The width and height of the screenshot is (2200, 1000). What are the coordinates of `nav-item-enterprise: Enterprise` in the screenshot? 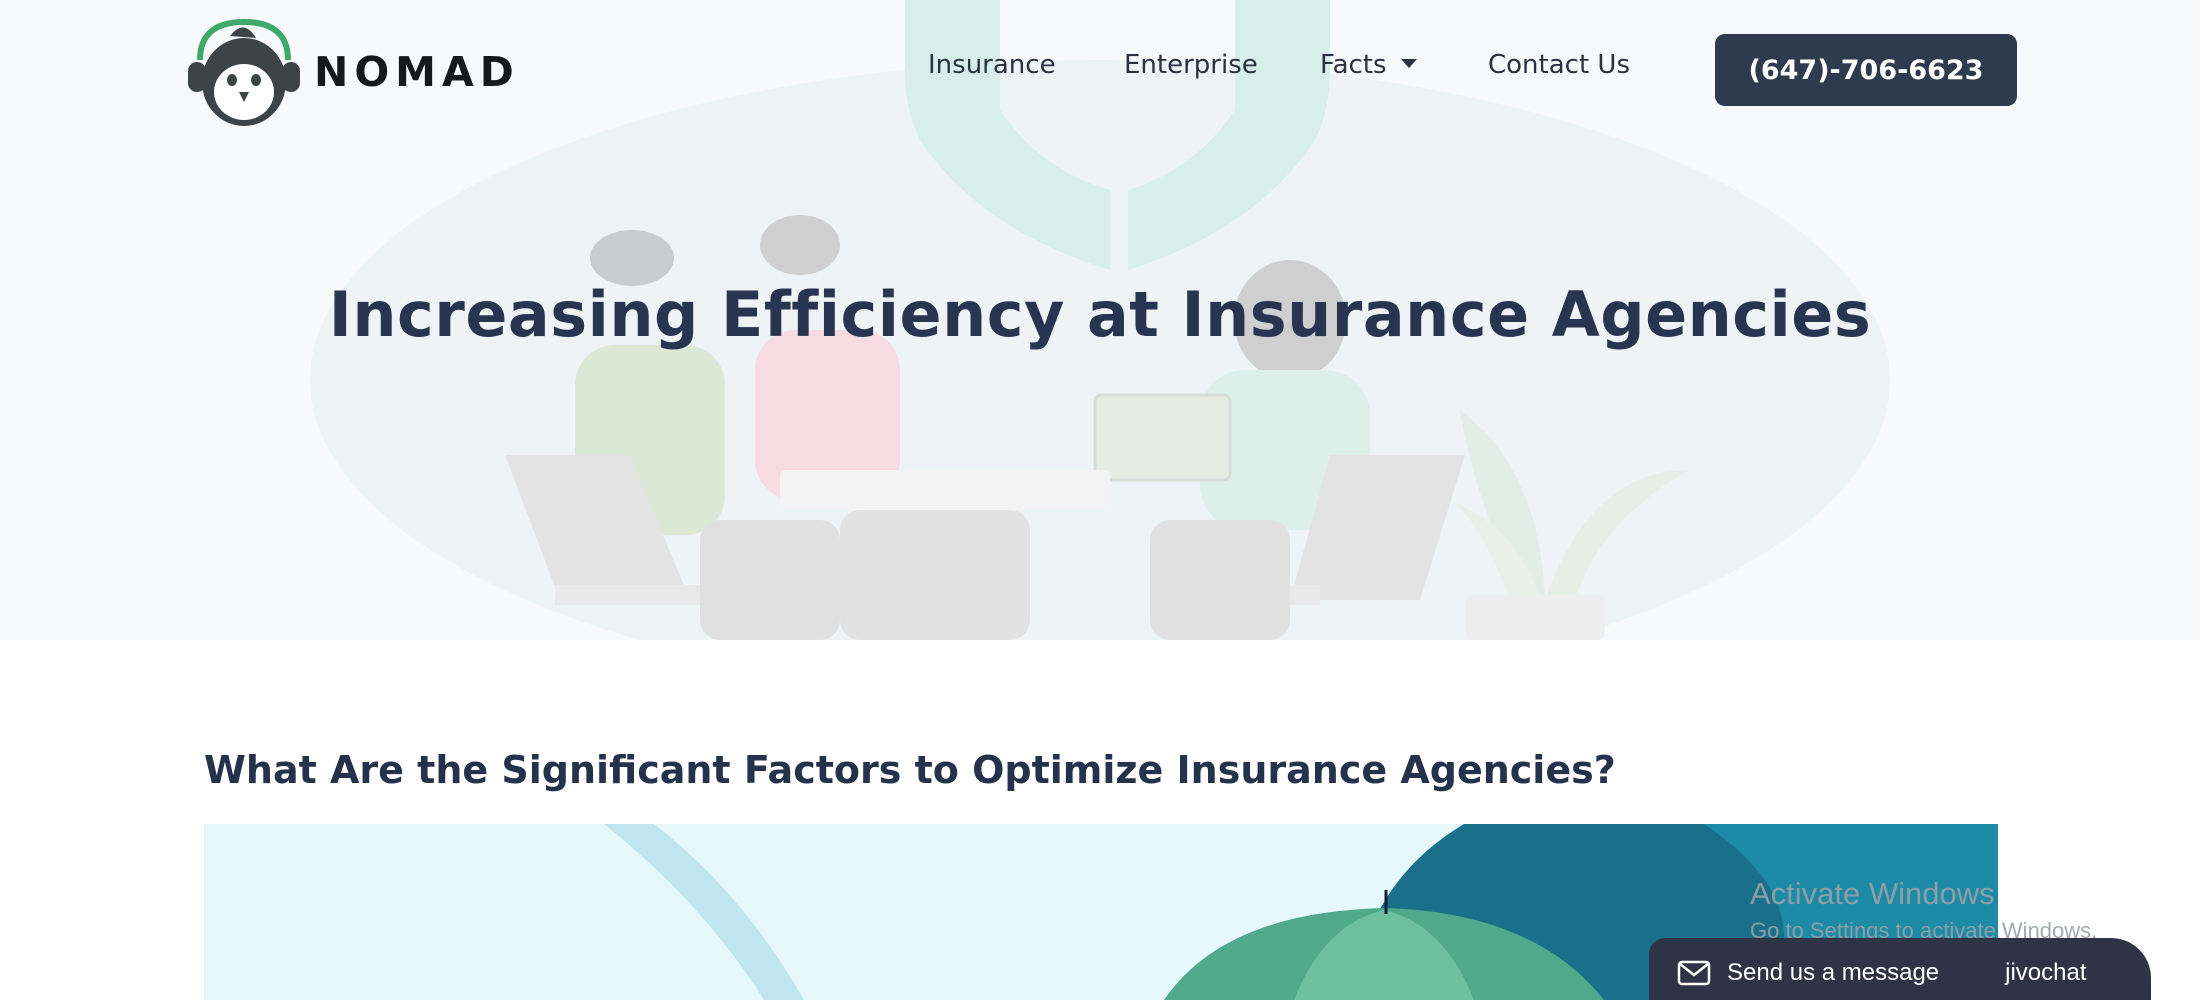 It's located at (1191, 65).